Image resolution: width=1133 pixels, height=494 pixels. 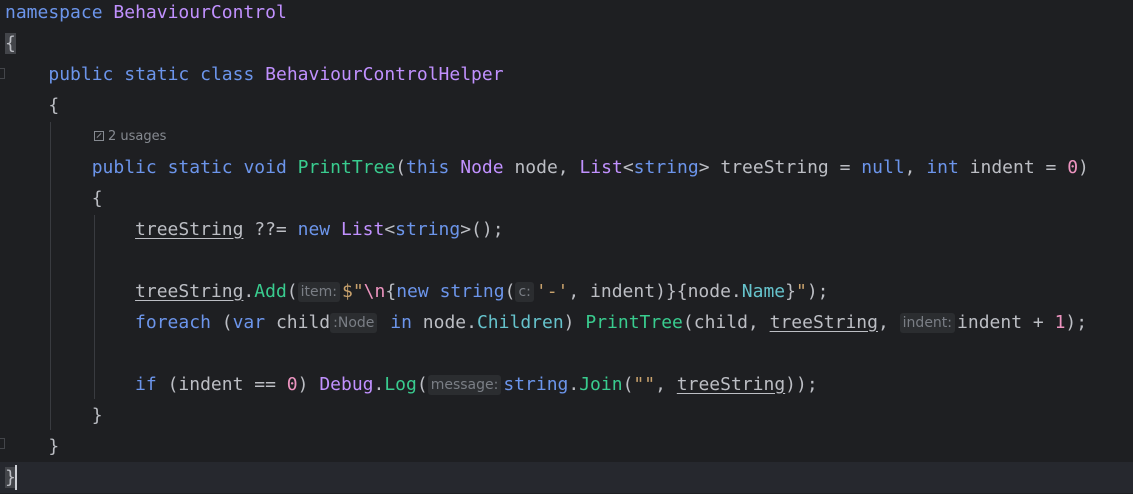 I want to click on code-token: void, so click(x=265, y=167).